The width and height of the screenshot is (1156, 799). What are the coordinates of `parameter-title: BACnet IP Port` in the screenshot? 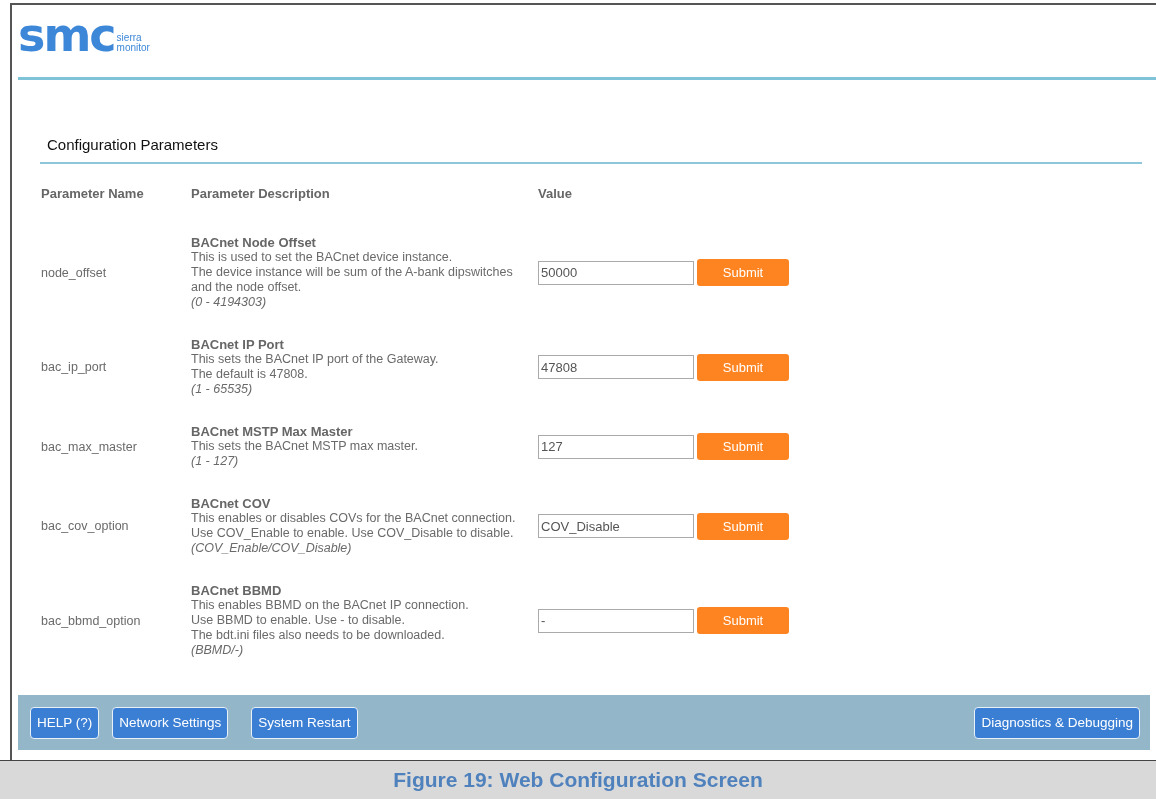 It's located at (238, 344).